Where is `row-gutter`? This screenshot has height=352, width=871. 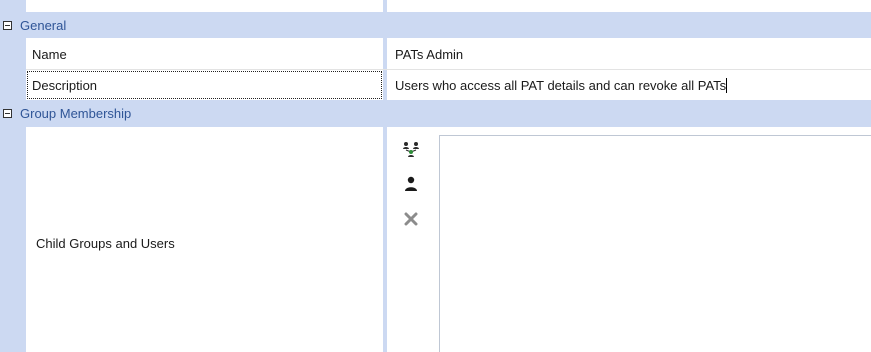 row-gutter is located at coordinates (13, 176).